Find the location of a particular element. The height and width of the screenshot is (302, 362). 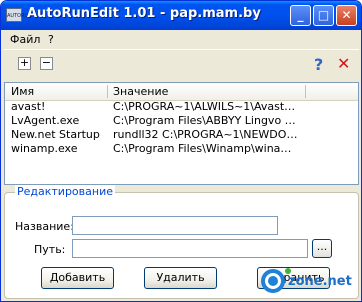

item-name: avast! is located at coordinates (28, 106).